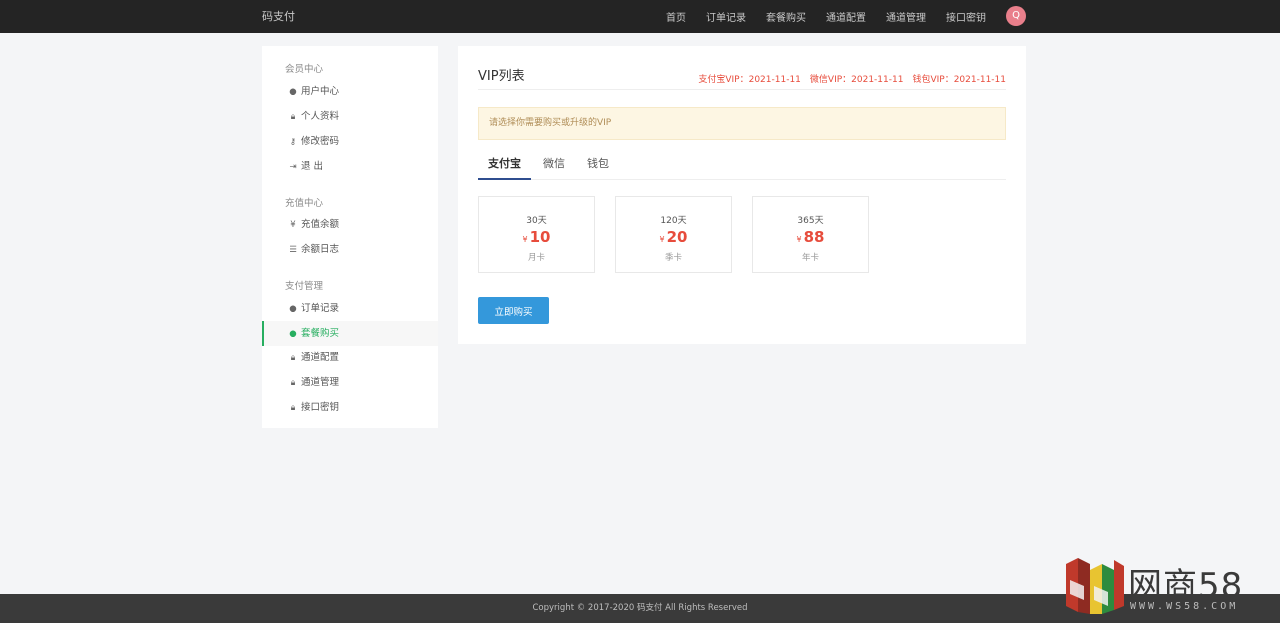 The image size is (1280, 623). Describe the element at coordinates (673, 221) in the screenshot. I see `plan-days: 120天` at that location.